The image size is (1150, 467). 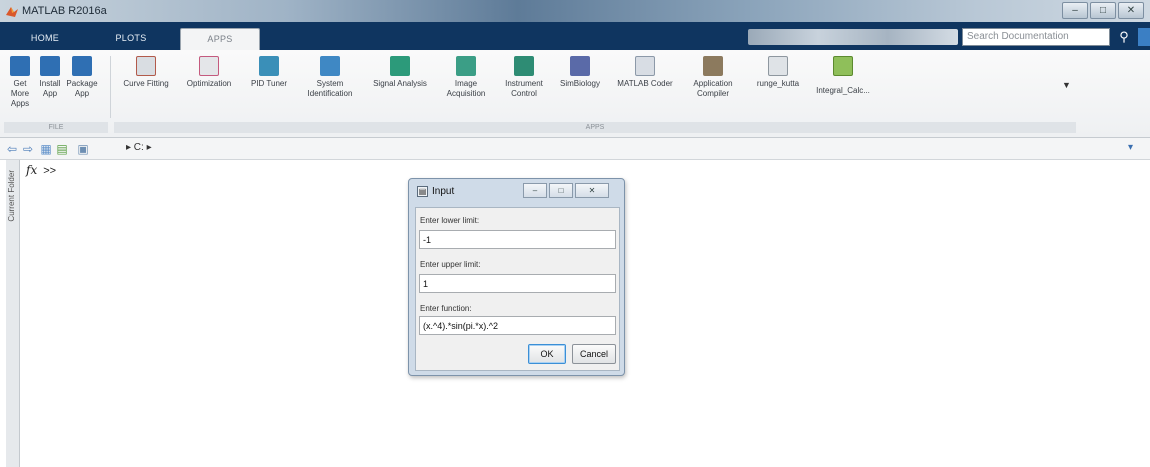 I want to click on drive-icon: ▣, so click(x=83, y=149).